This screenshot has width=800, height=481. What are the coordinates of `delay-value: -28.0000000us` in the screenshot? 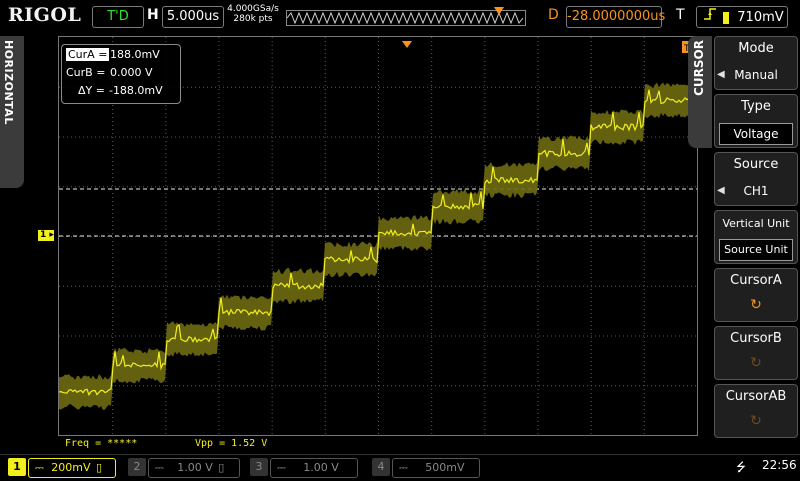 It's located at (615, 17).